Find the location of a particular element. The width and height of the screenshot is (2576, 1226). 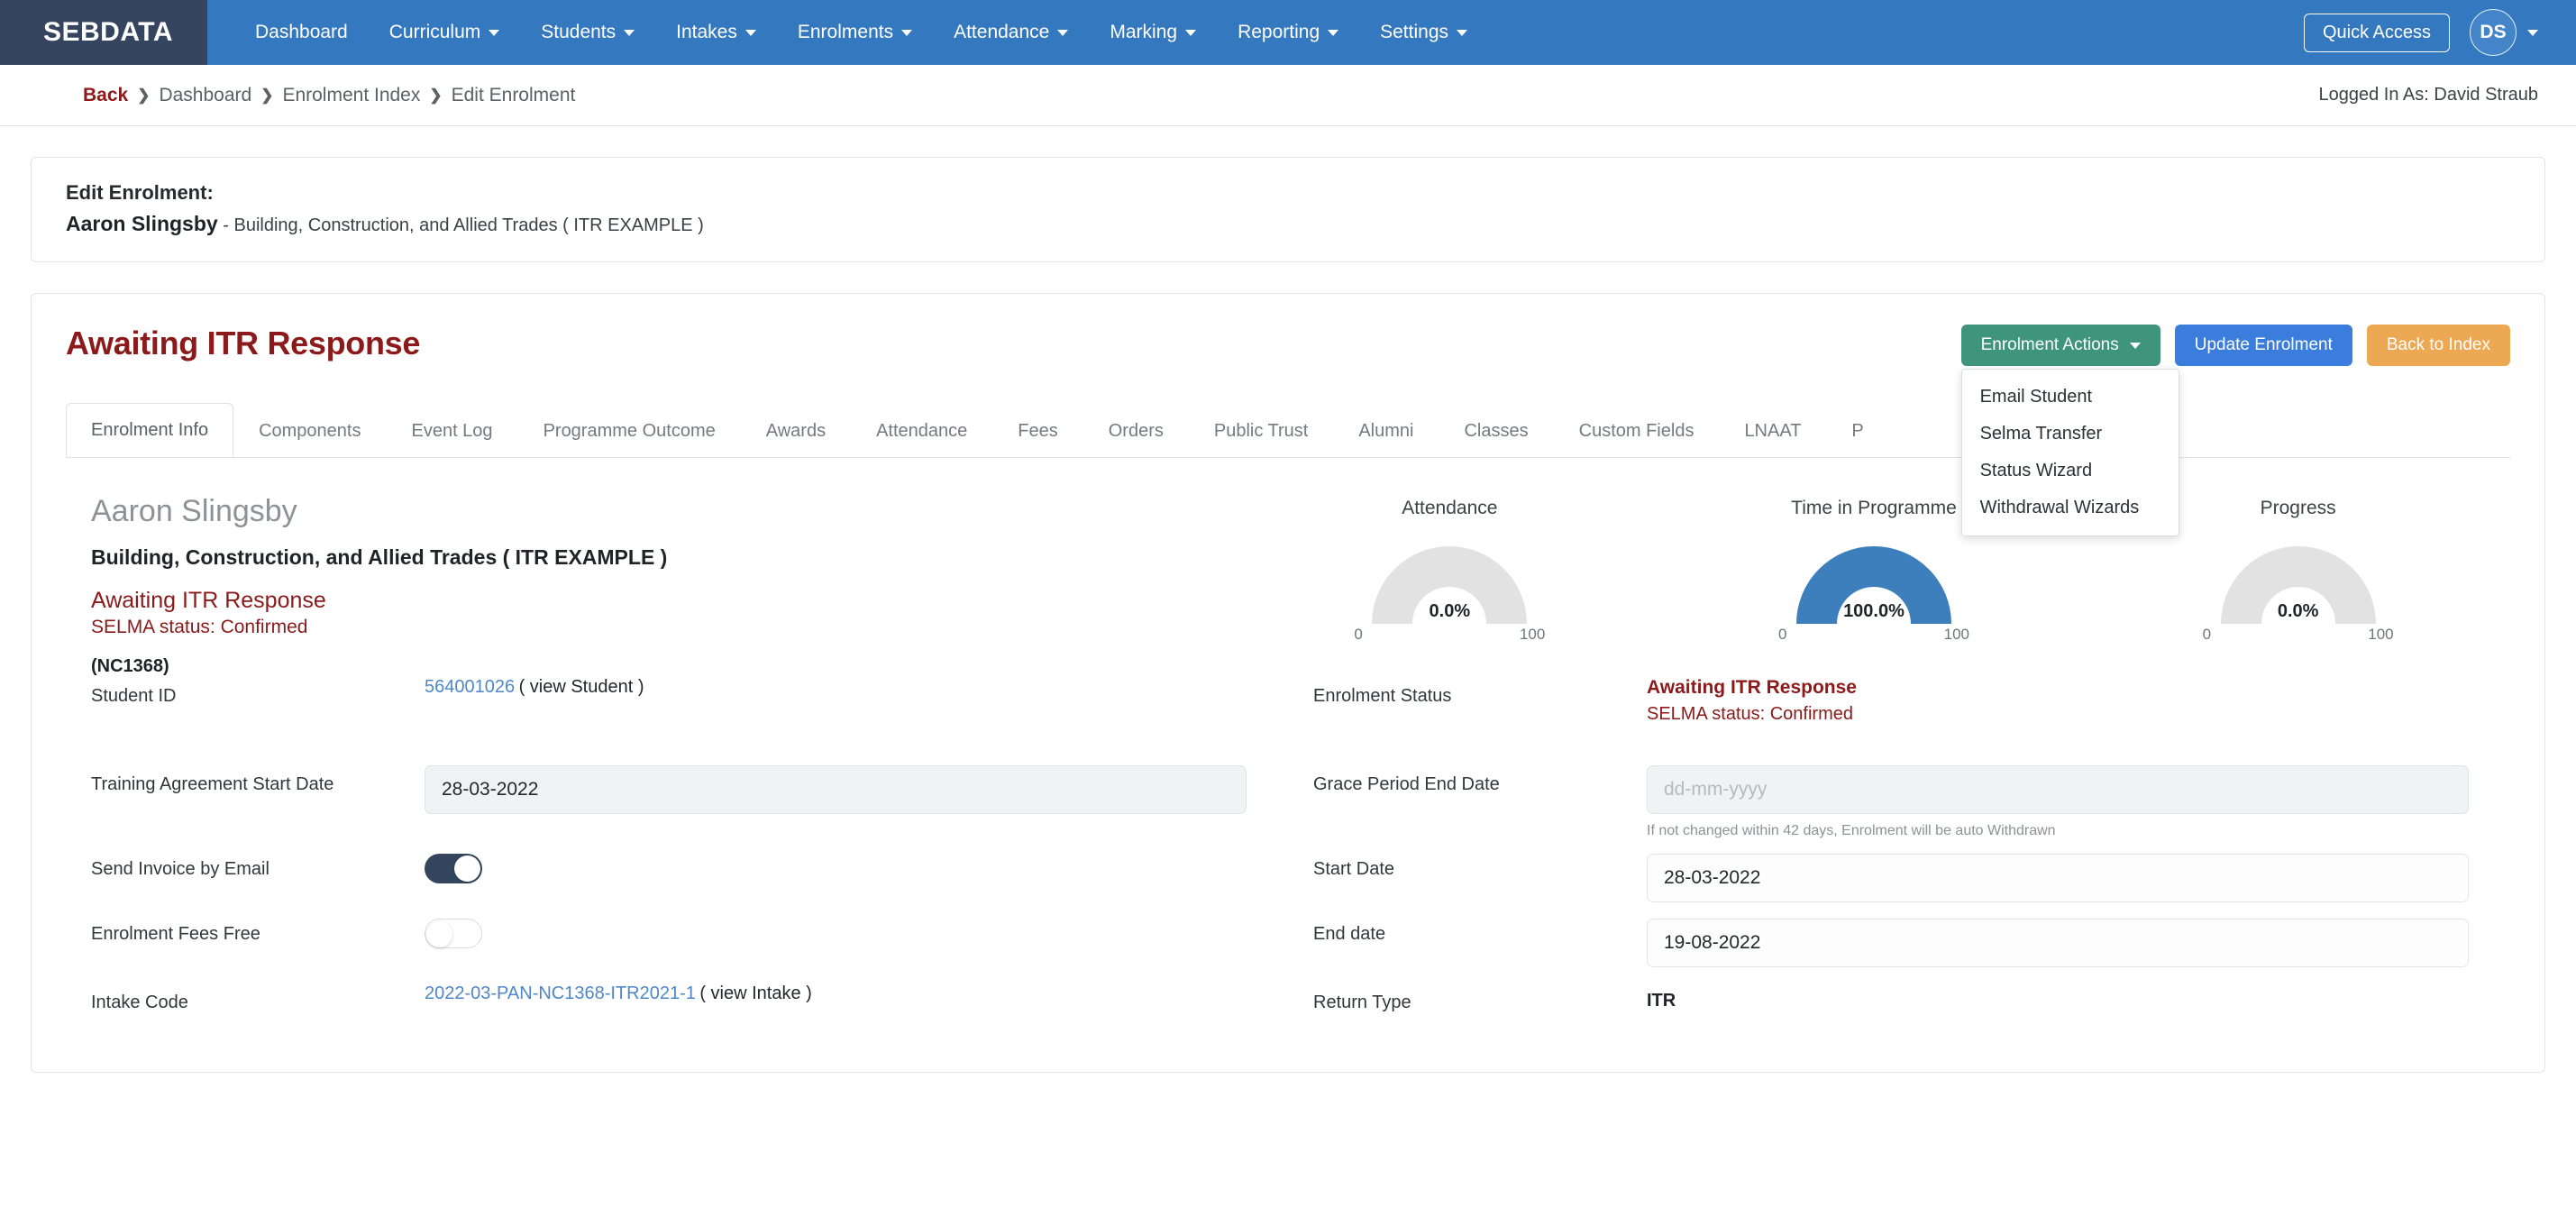

nav-item-curriculum: Curriculum is located at coordinates (445, 32).